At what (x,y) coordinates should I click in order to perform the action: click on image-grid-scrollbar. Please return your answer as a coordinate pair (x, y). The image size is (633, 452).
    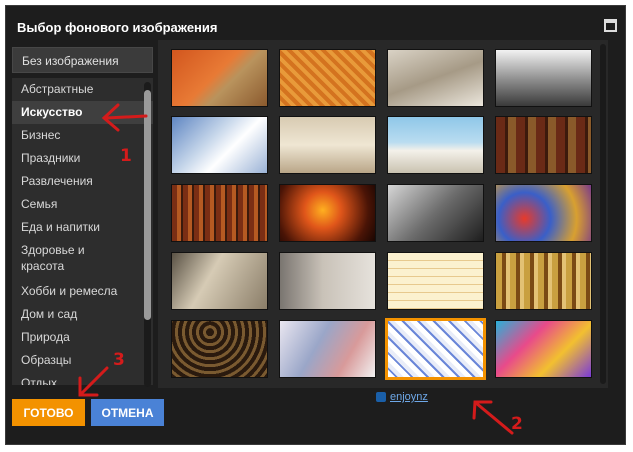
    Looking at the image, I should click on (603, 214).